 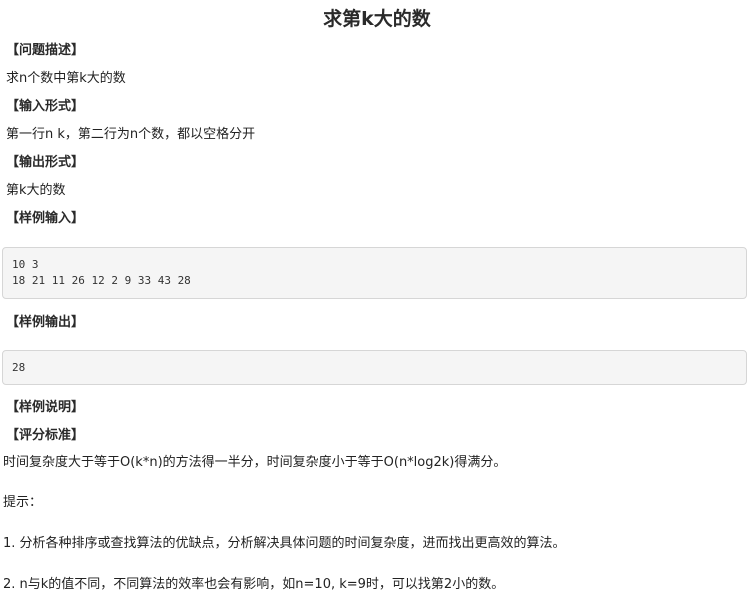 I want to click on problem-description-heading: 【问题描述】, so click(x=45, y=50).